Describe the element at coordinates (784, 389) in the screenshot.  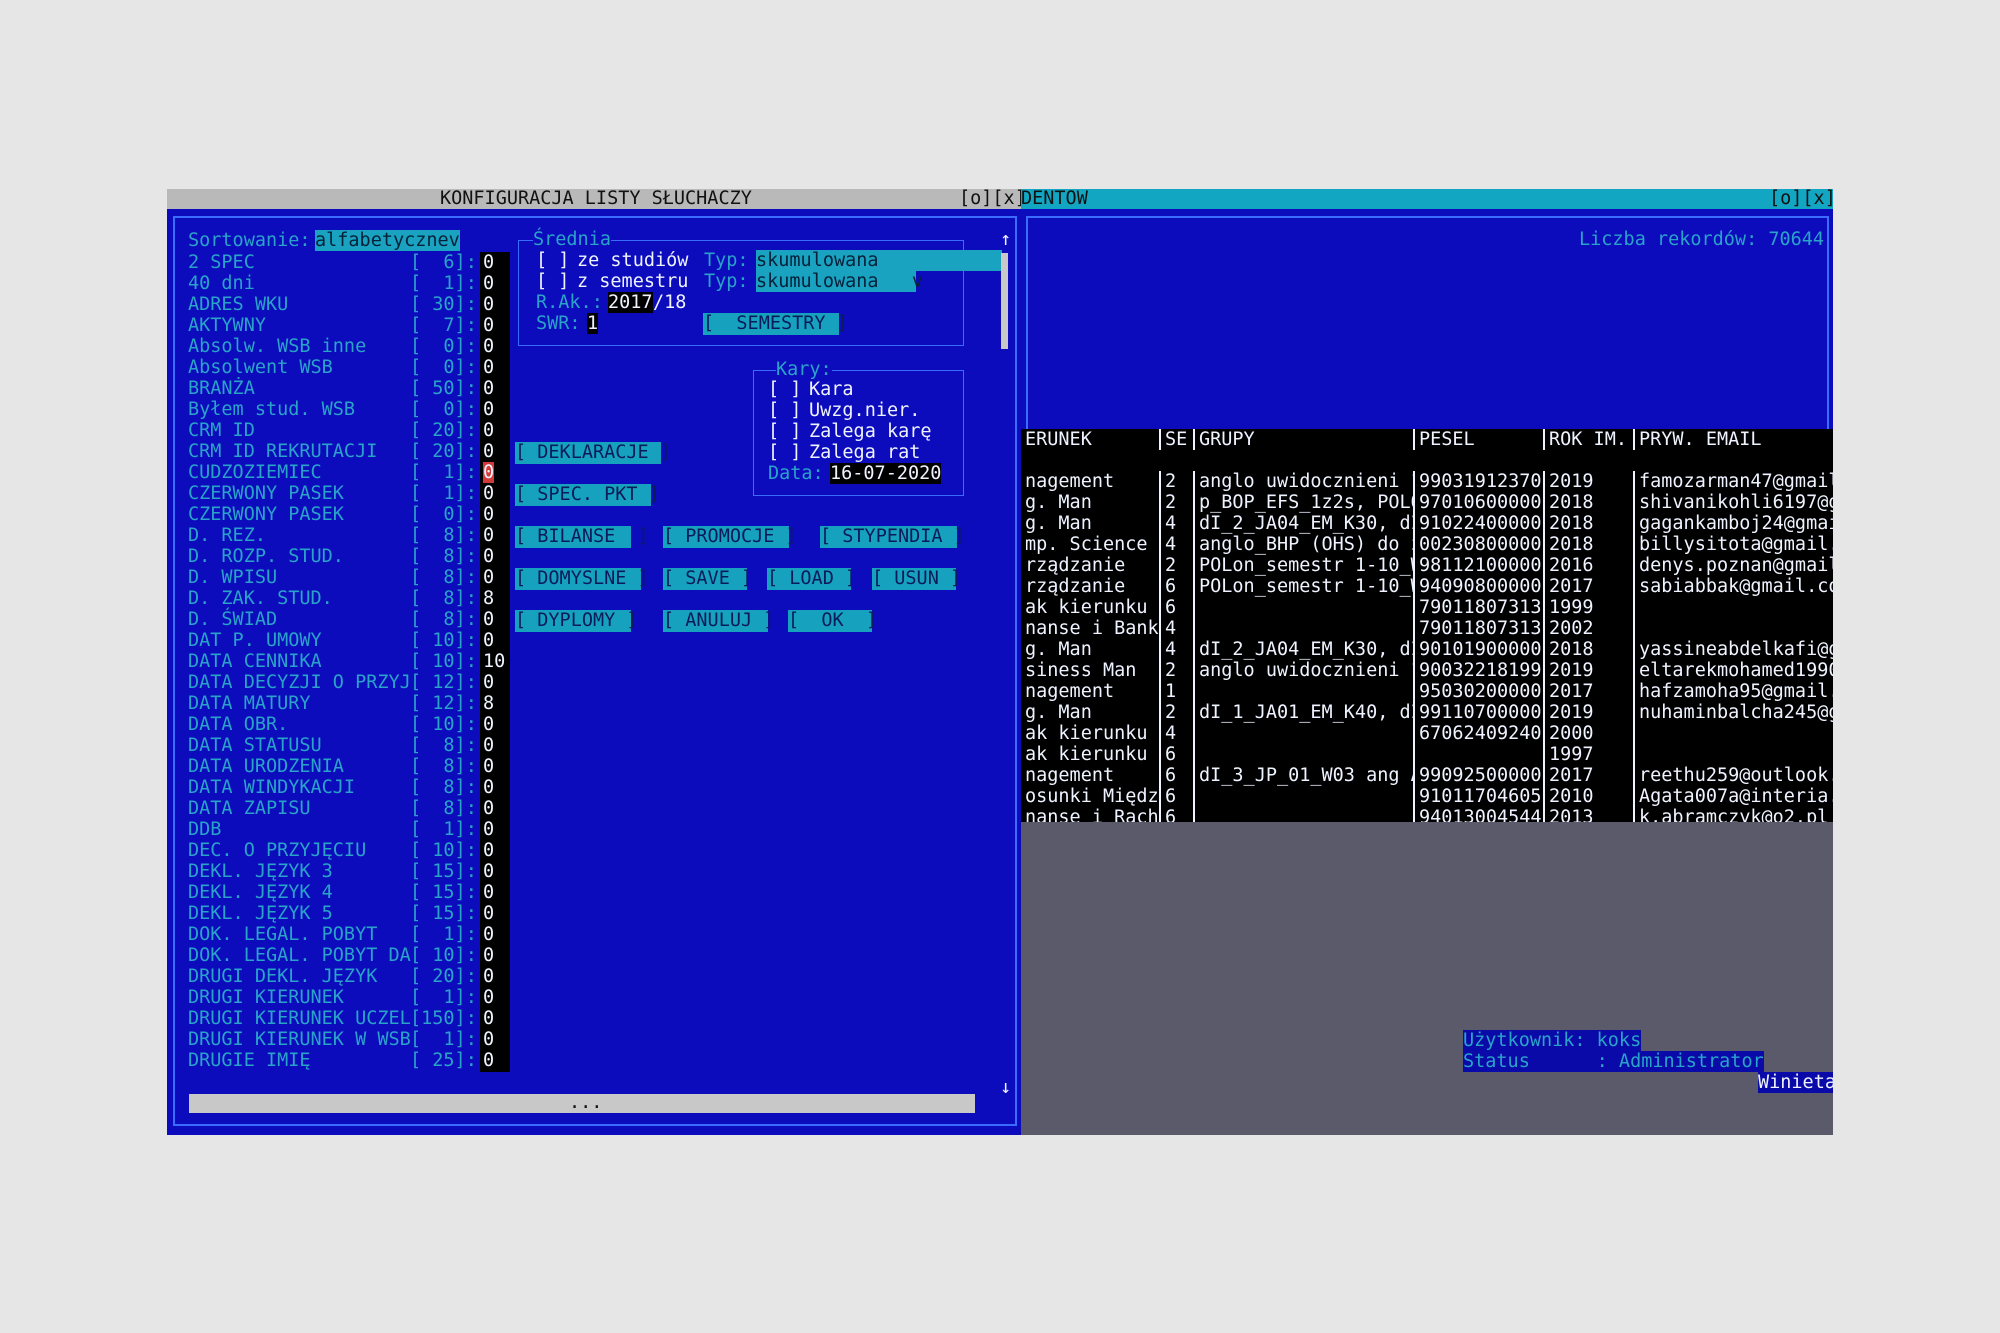
I see `kara-checkbox: [ ]` at that location.